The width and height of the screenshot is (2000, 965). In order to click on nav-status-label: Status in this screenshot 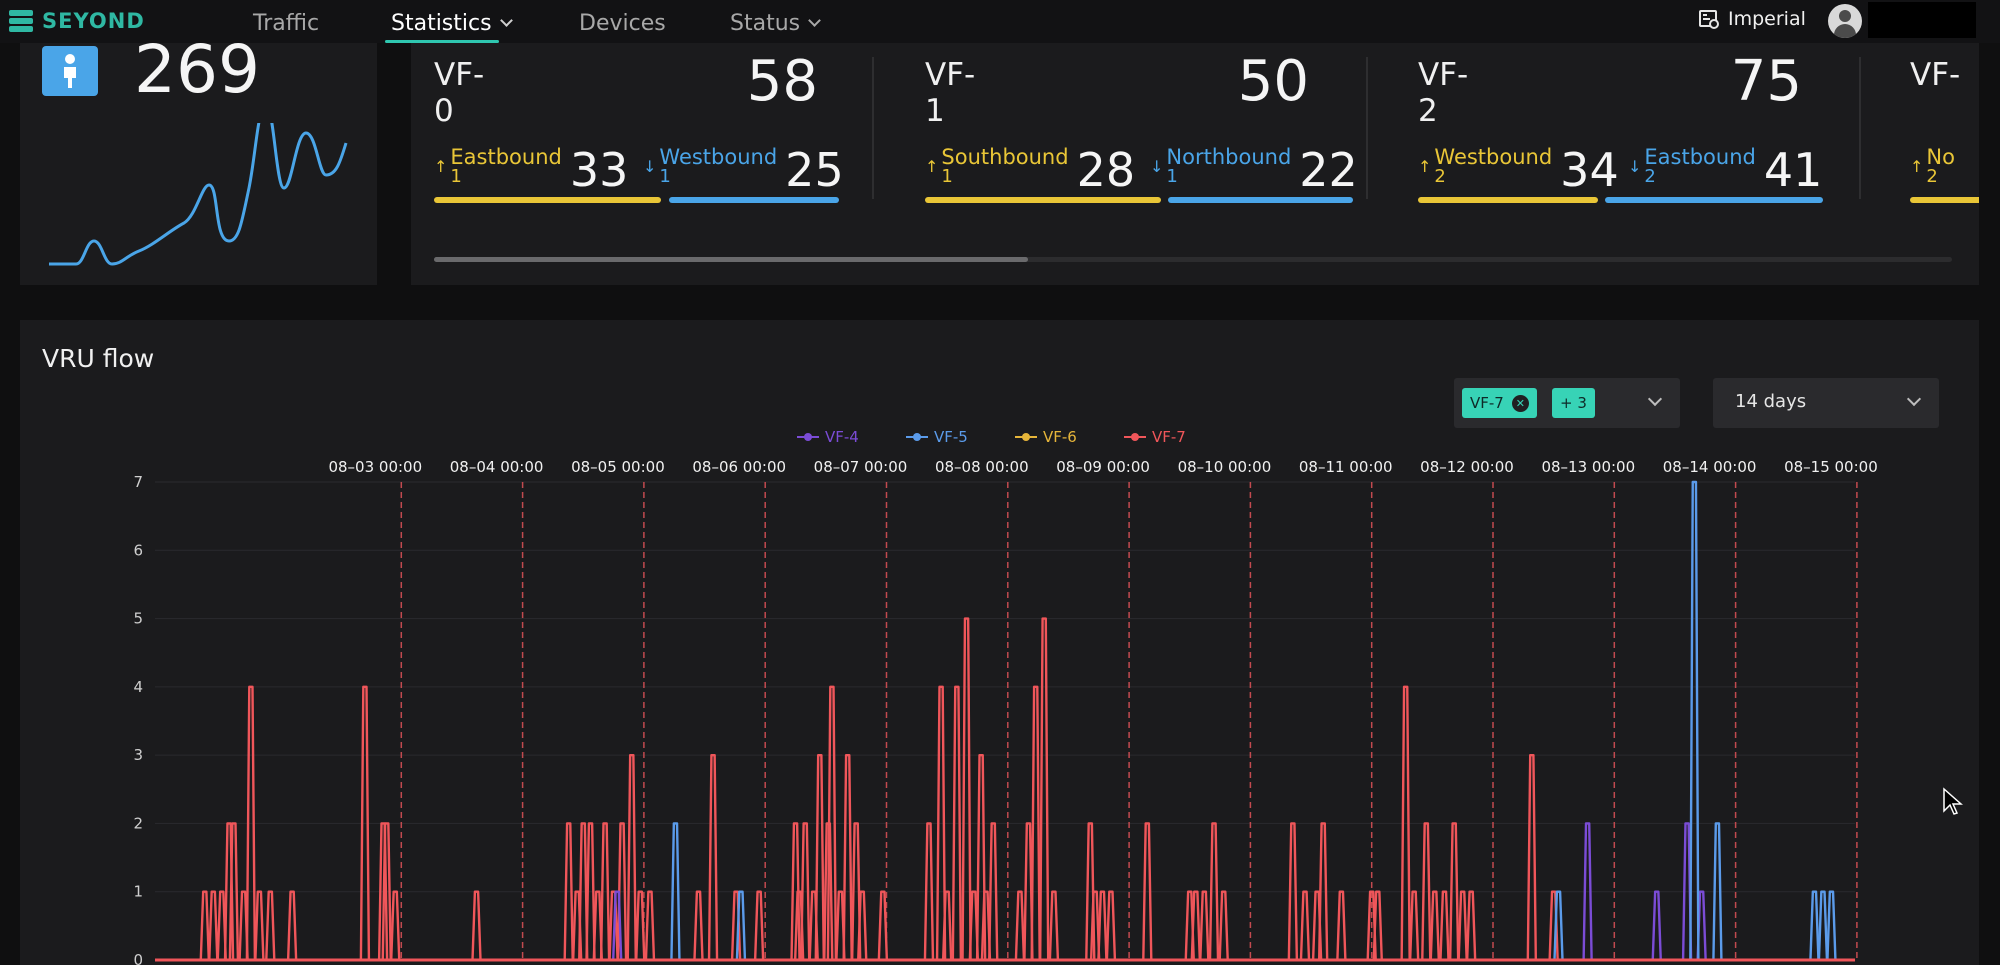, I will do `click(765, 23)`.